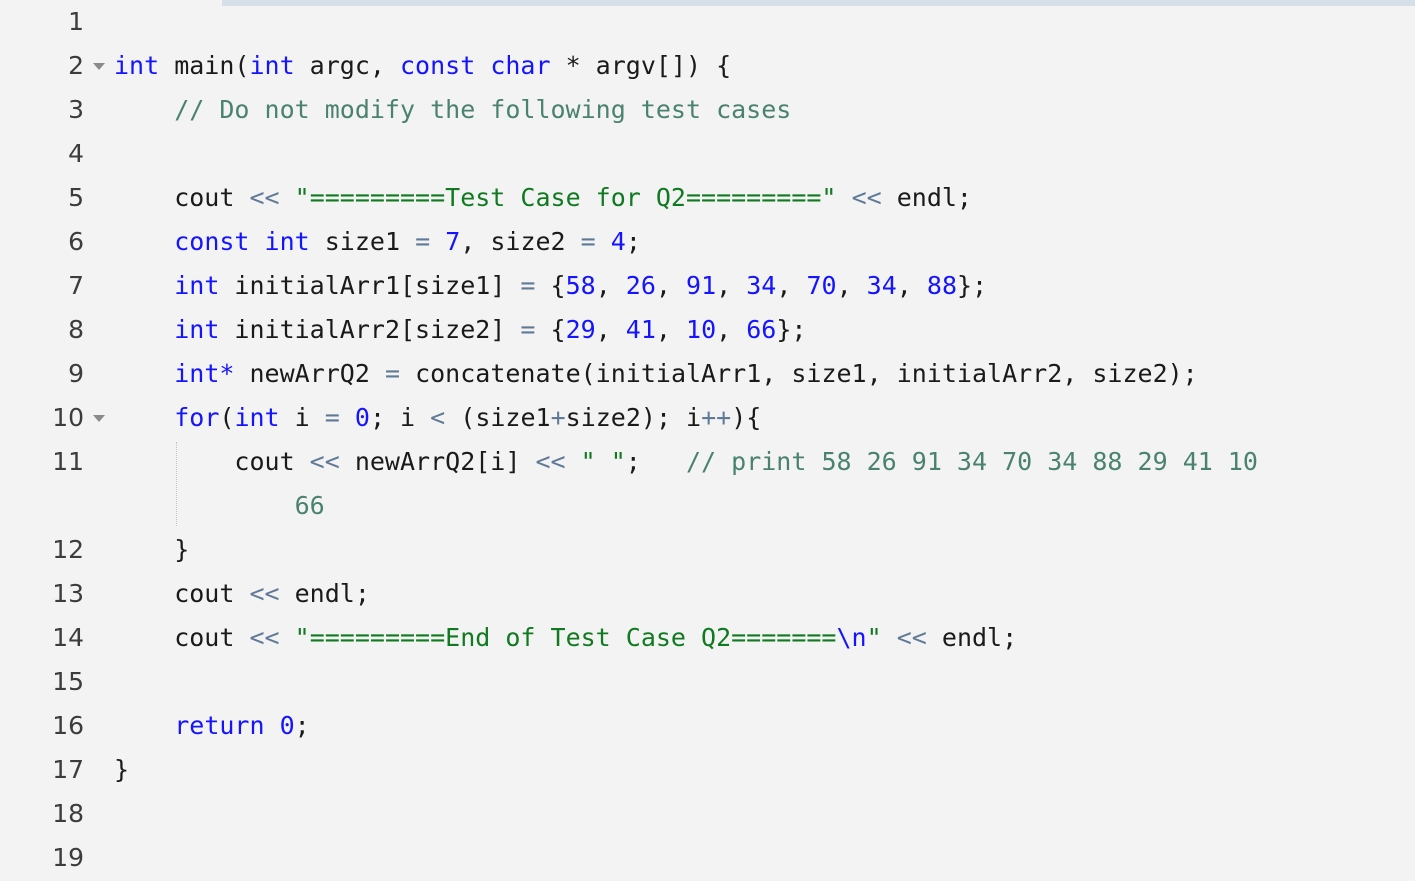 The height and width of the screenshot is (881, 1415). Describe the element at coordinates (44, 66) in the screenshot. I see `line-number: 2` at that location.